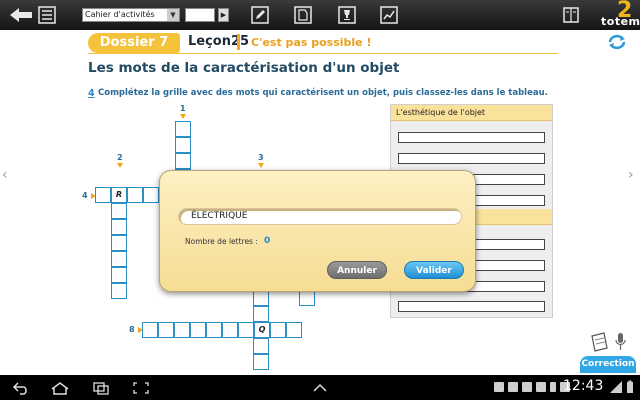 The height and width of the screenshot is (400, 640). What do you see at coordinates (583, 386) in the screenshot?
I see `clock: 12:43` at bounding box center [583, 386].